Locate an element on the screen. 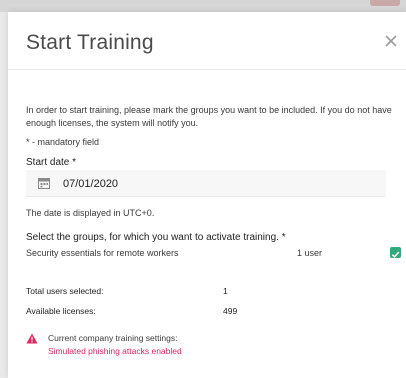 This screenshot has width=406, height=378. available-licenses-value: 499 is located at coordinates (230, 311).